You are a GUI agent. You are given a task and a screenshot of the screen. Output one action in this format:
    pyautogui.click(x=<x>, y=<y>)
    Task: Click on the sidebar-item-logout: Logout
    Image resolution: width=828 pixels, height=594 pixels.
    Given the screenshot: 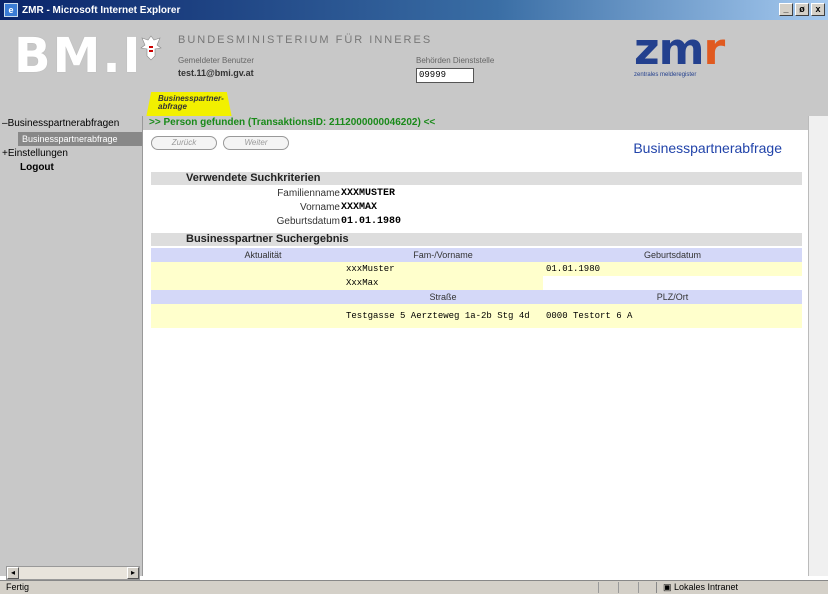 What is the action you would take?
    pyautogui.click(x=37, y=167)
    